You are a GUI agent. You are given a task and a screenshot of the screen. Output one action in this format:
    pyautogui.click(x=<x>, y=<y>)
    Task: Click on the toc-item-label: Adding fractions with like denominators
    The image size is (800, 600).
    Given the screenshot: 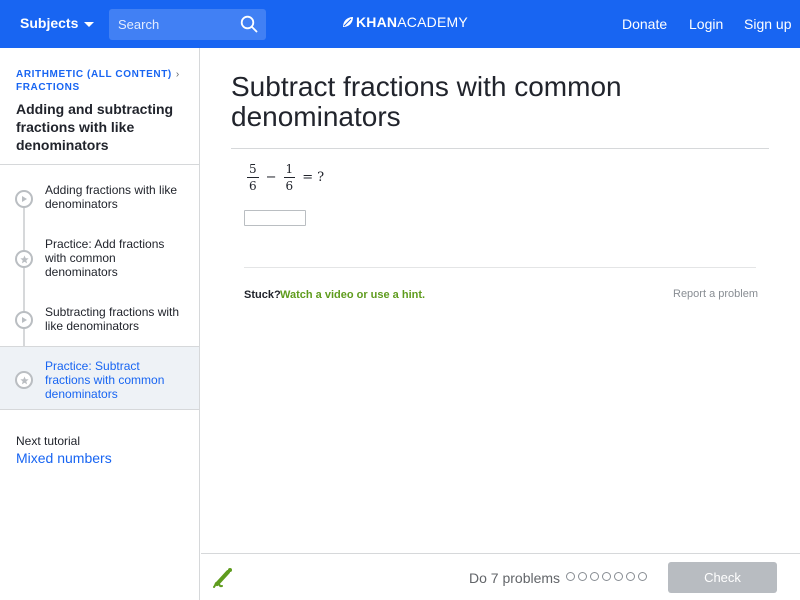 What is the action you would take?
    pyautogui.click(x=111, y=197)
    